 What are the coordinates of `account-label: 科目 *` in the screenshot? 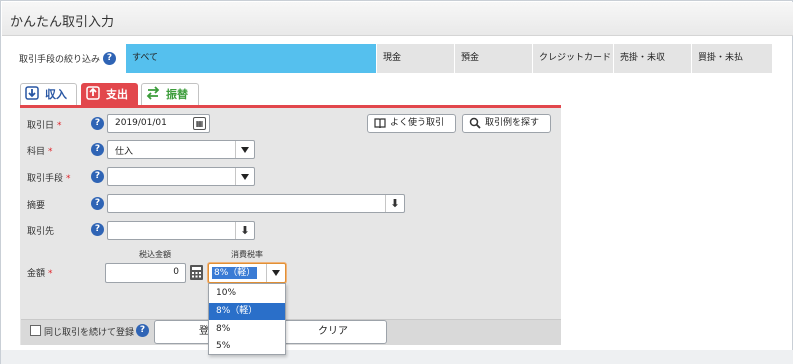 It's located at (40, 152).